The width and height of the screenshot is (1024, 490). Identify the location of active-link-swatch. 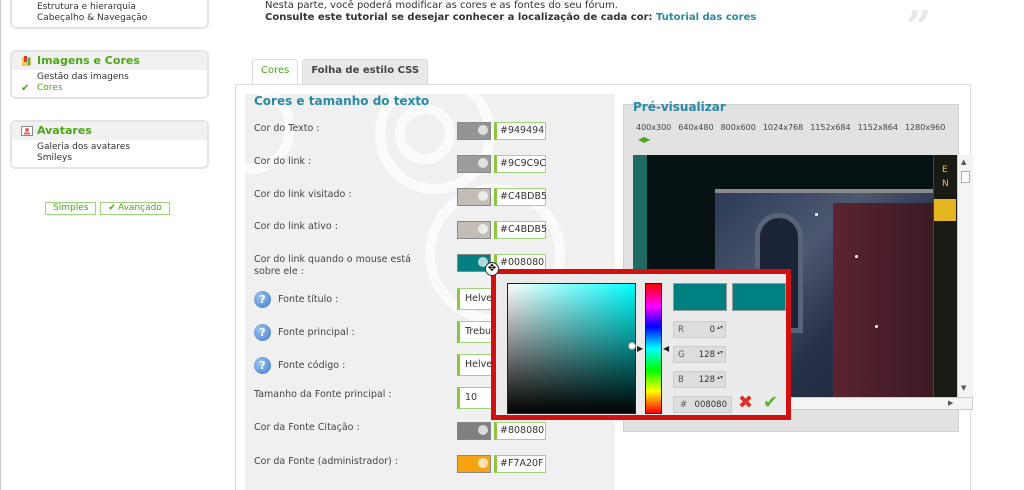
(474, 230).